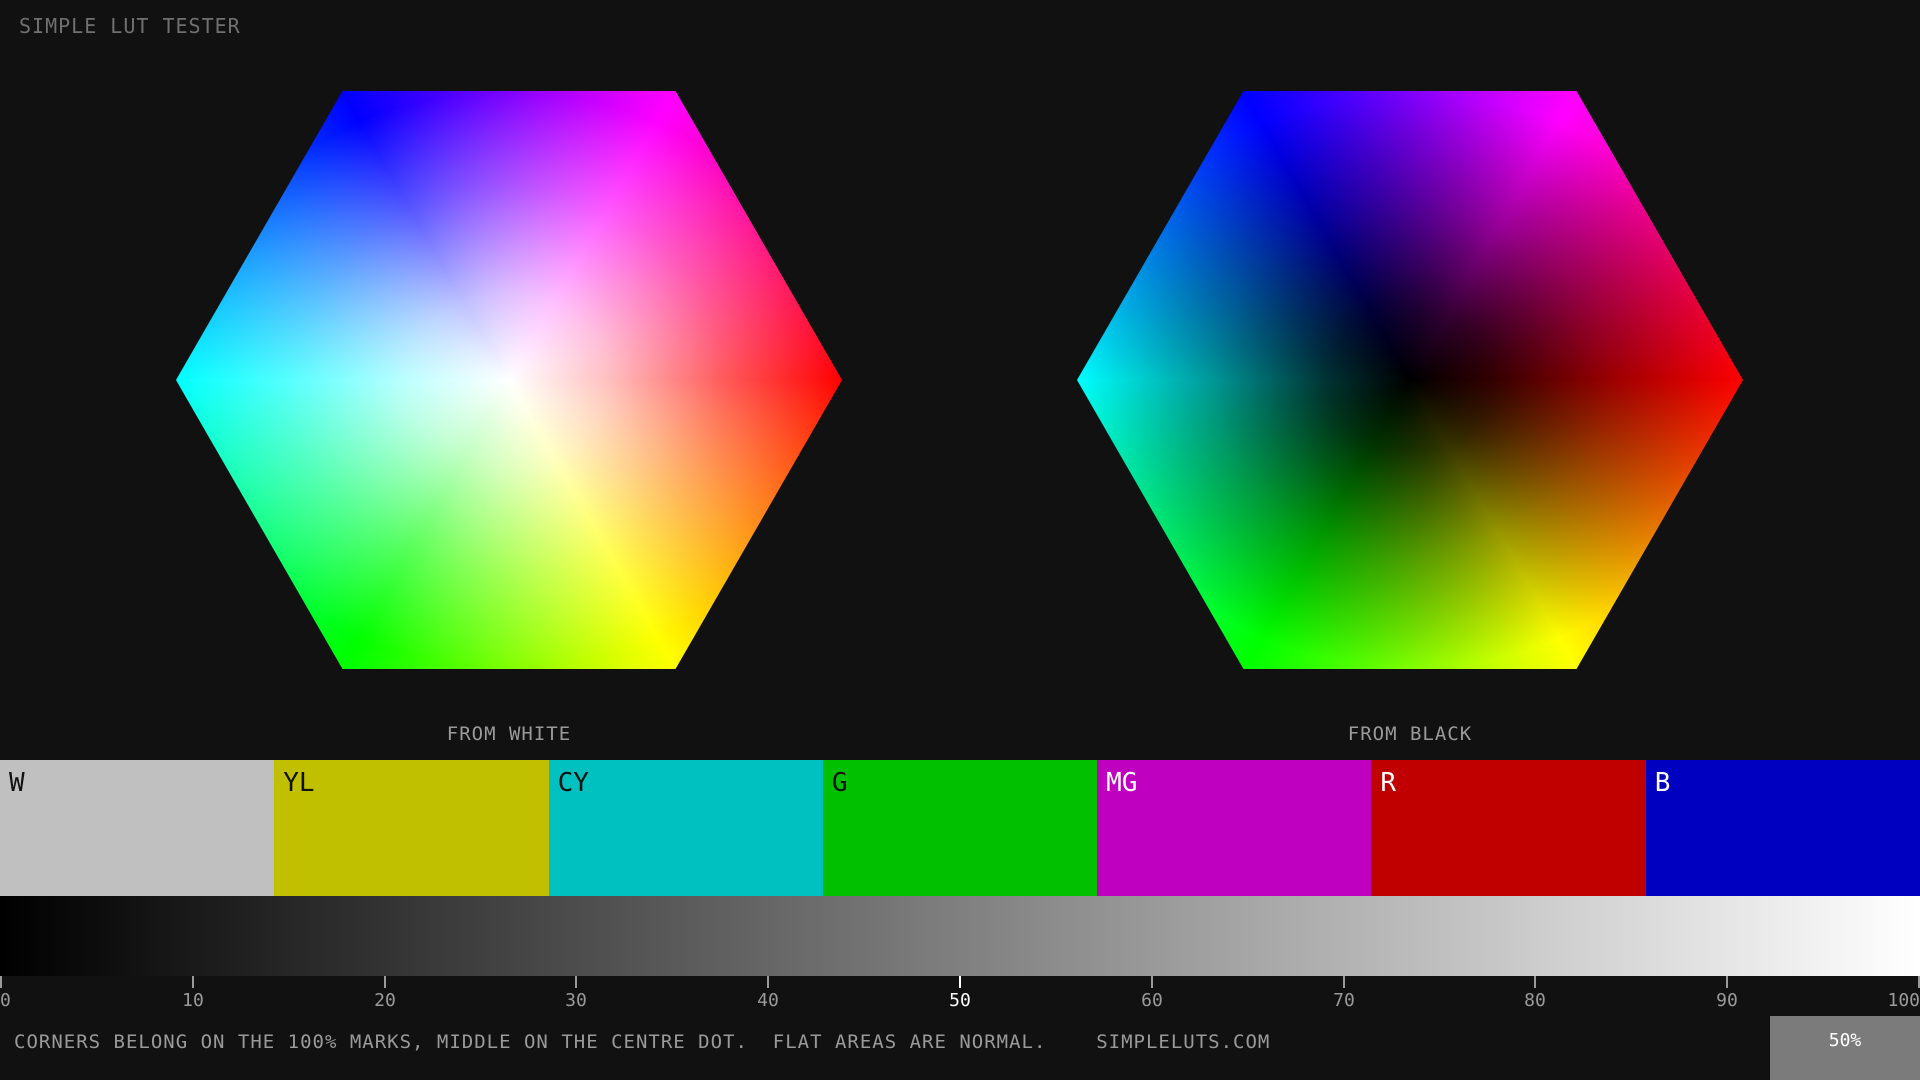 Image resolution: width=1920 pixels, height=1080 pixels. Describe the element at coordinates (1903, 1000) in the screenshot. I see `scale-tick-label: 100` at that location.